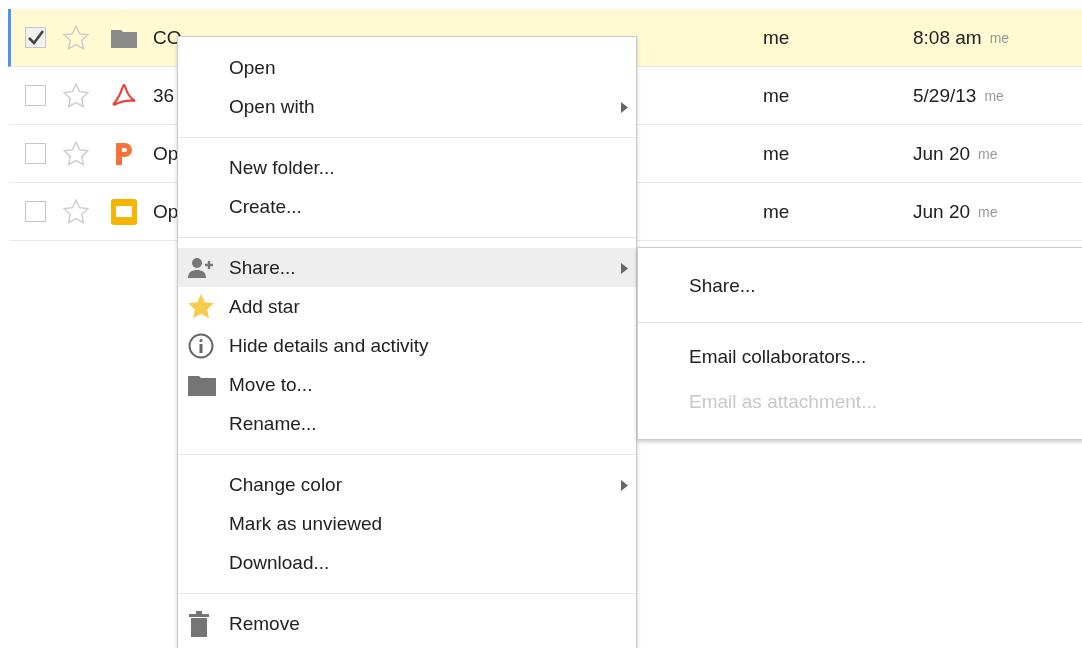 The image size is (1082, 648). What do you see at coordinates (947, 37) in the screenshot?
I see `modified-date: 8:08 am` at bounding box center [947, 37].